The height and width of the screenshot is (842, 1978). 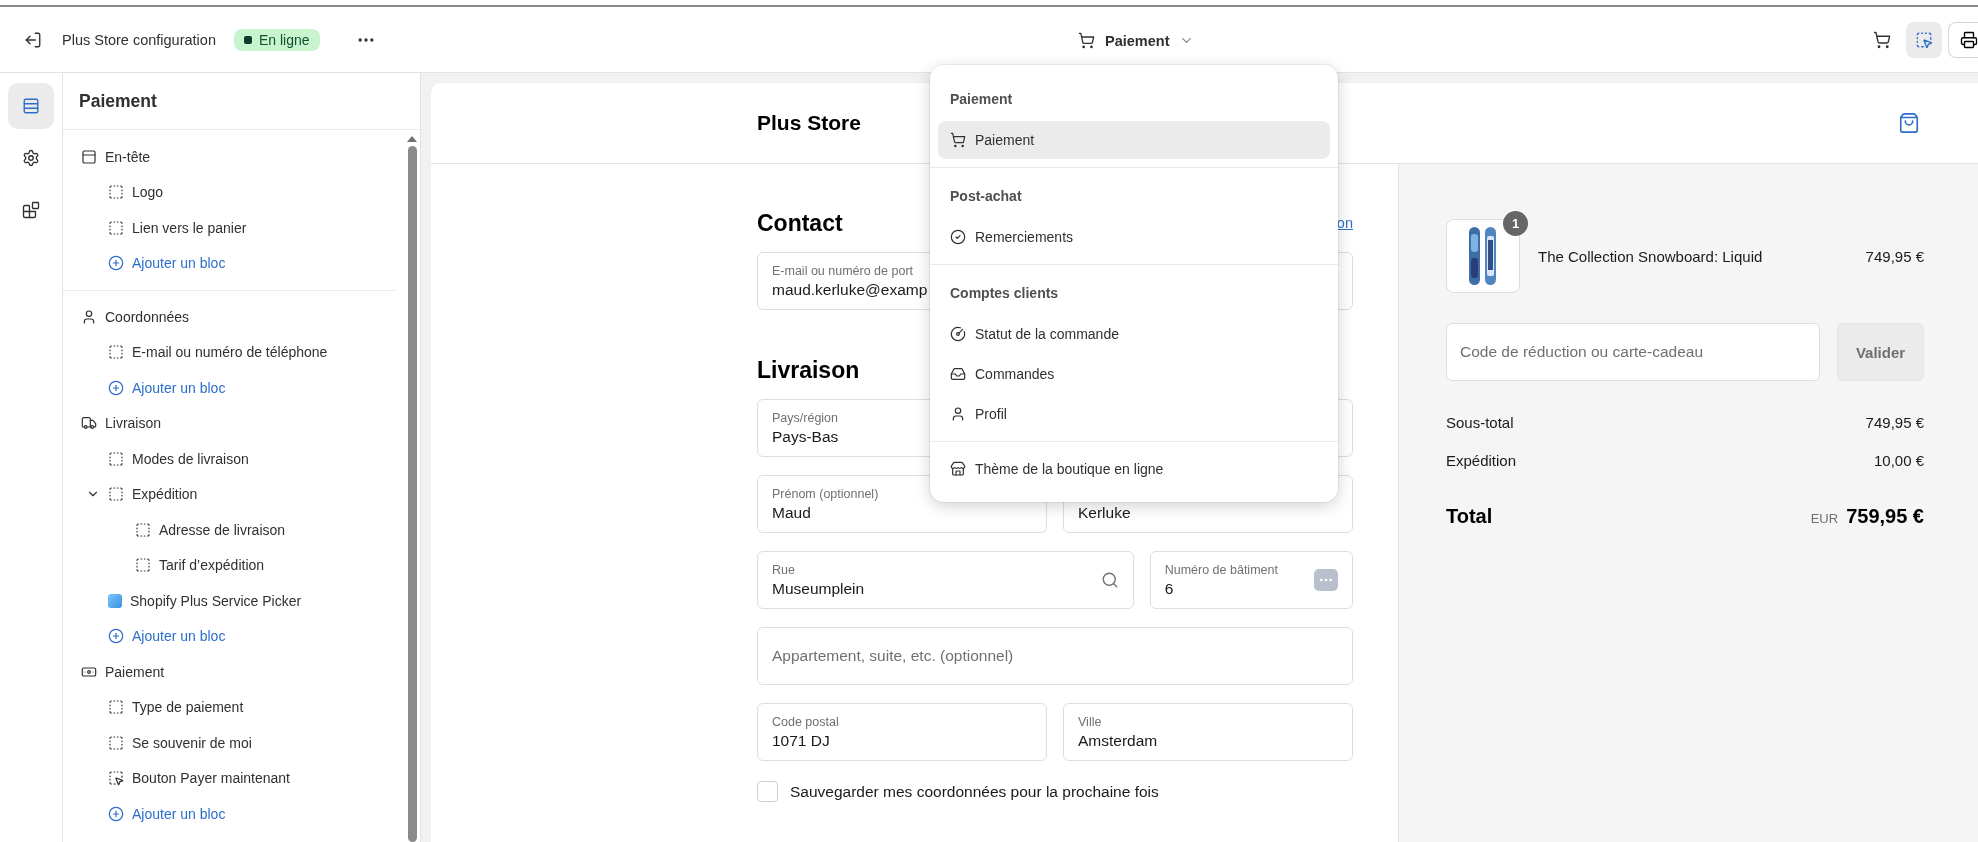 I want to click on sidebar-item: Modes de livraison, so click(x=233, y=459).